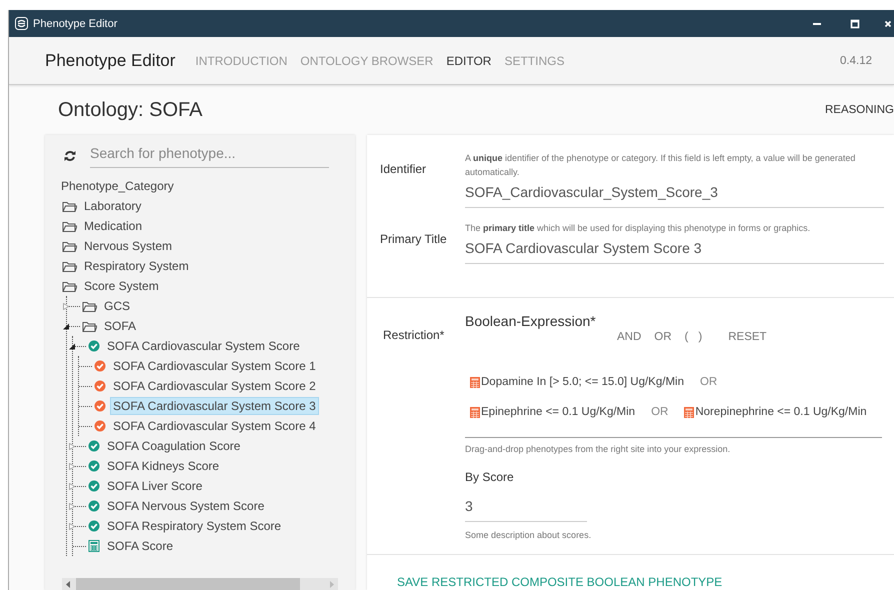 The image size is (894, 590). Describe the element at coordinates (528, 535) in the screenshot. I see `help-text: Some description about scores.` at that location.